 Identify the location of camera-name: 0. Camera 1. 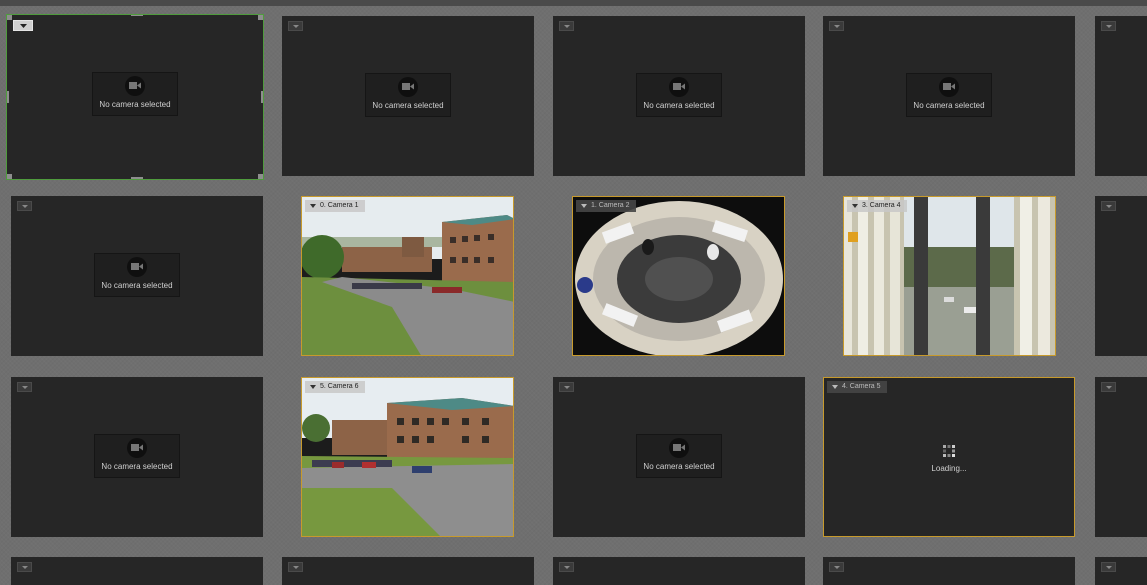
(339, 205).